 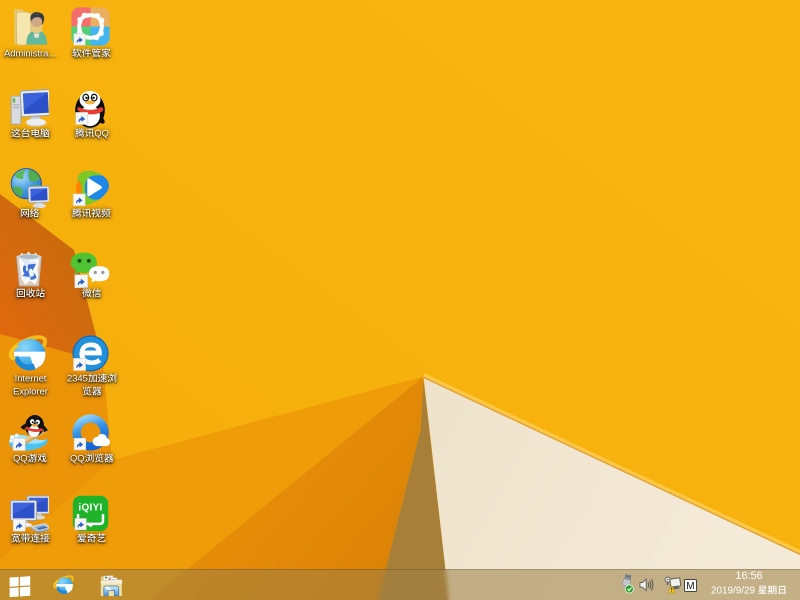 I want to click on svg-text: 2019/9/29, so click(x=733, y=590).